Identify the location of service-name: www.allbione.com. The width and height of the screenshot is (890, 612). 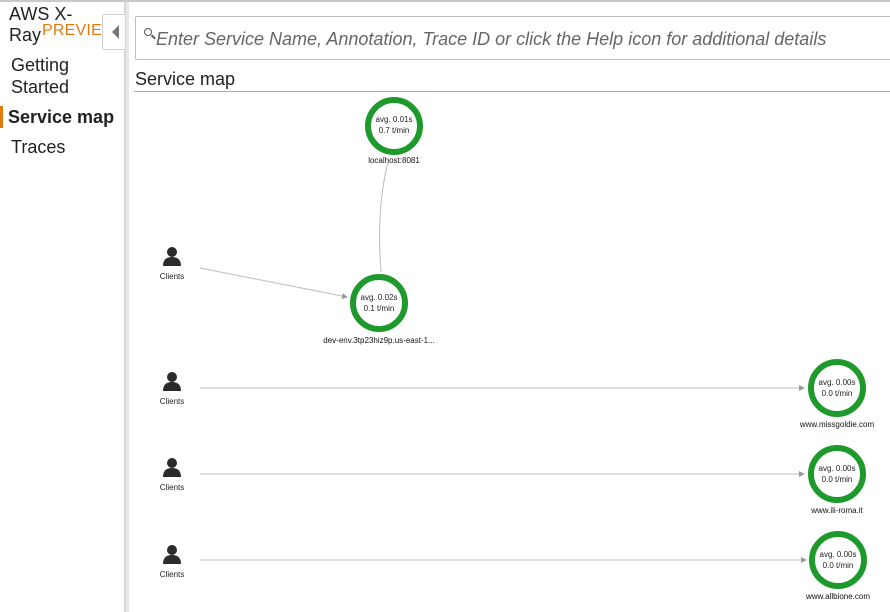
(837, 596).